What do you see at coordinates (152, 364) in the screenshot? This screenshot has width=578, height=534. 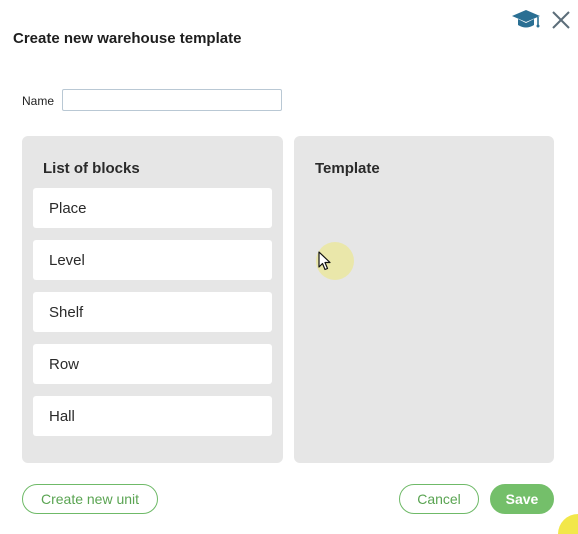 I see `block-item-row: Row` at bounding box center [152, 364].